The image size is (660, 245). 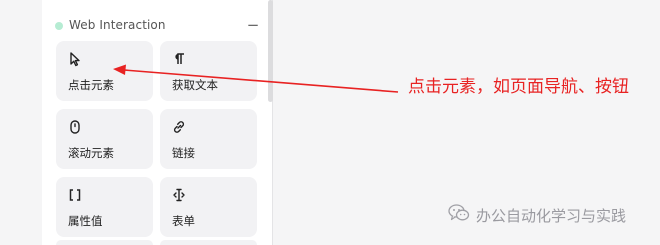 What do you see at coordinates (208, 71) in the screenshot?
I see `card-get-text: 获取文本` at bounding box center [208, 71].